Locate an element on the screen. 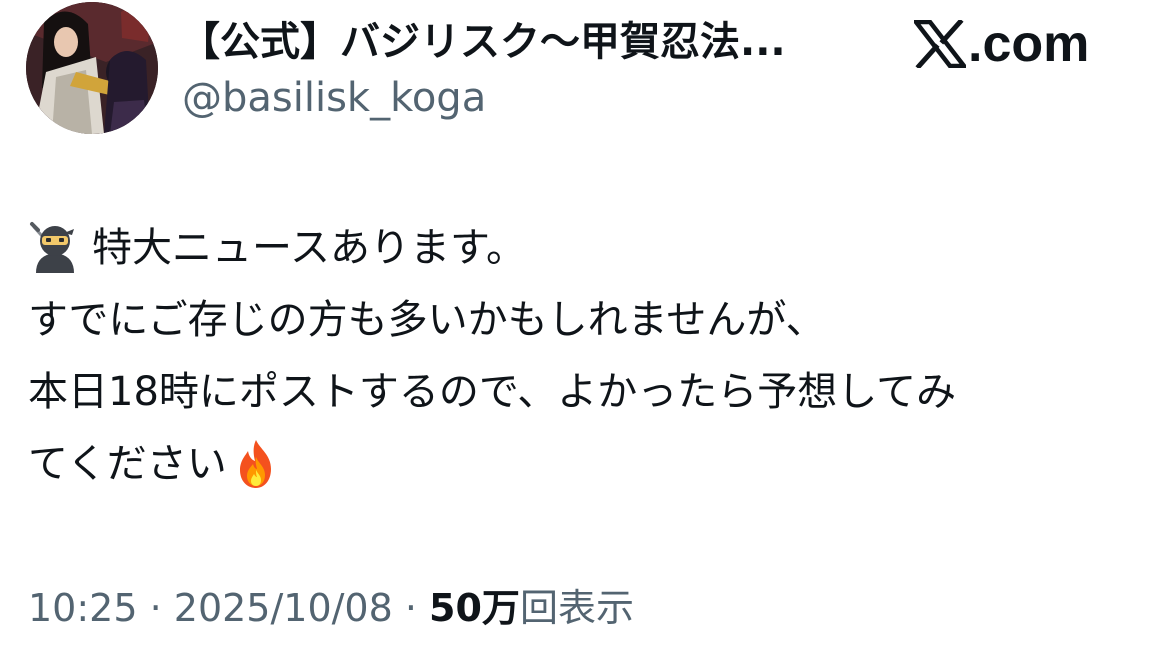 This screenshot has height=651, width=1170. views-label: 回表示 is located at coordinates (576, 608).